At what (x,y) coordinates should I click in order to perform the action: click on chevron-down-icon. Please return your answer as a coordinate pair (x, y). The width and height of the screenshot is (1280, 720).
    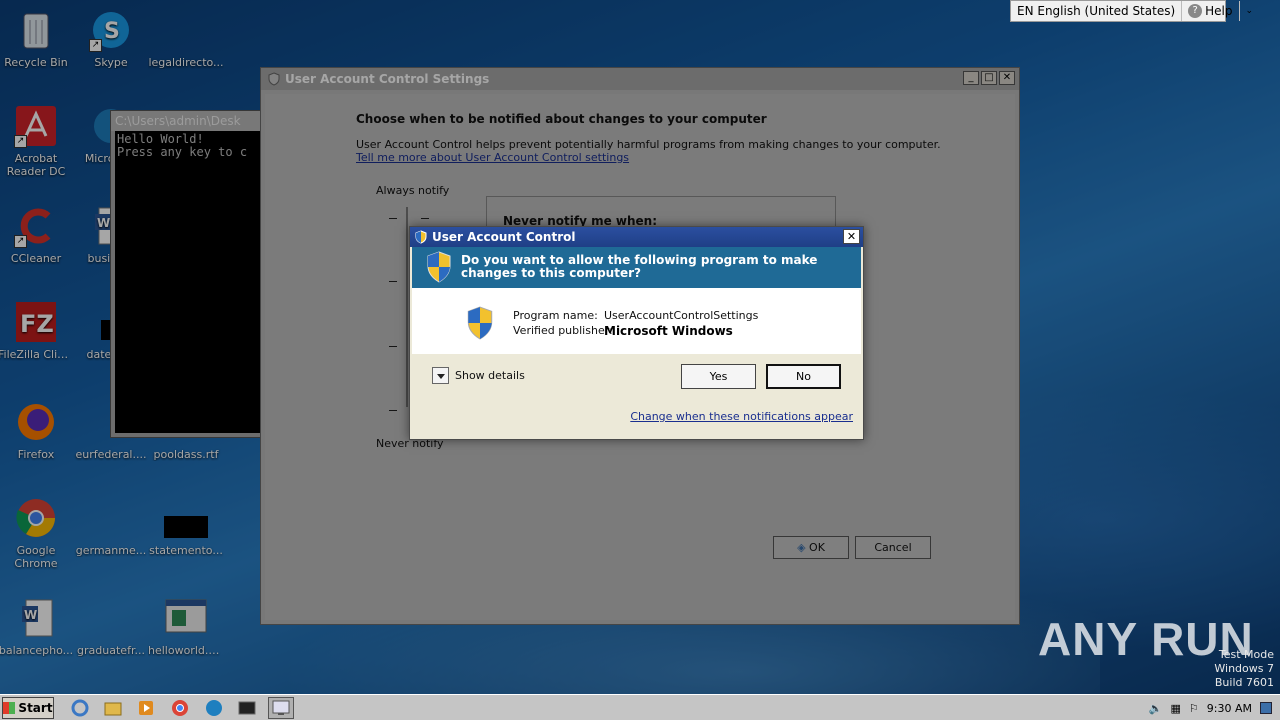
    Looking at the image, I should click on (440, 375).